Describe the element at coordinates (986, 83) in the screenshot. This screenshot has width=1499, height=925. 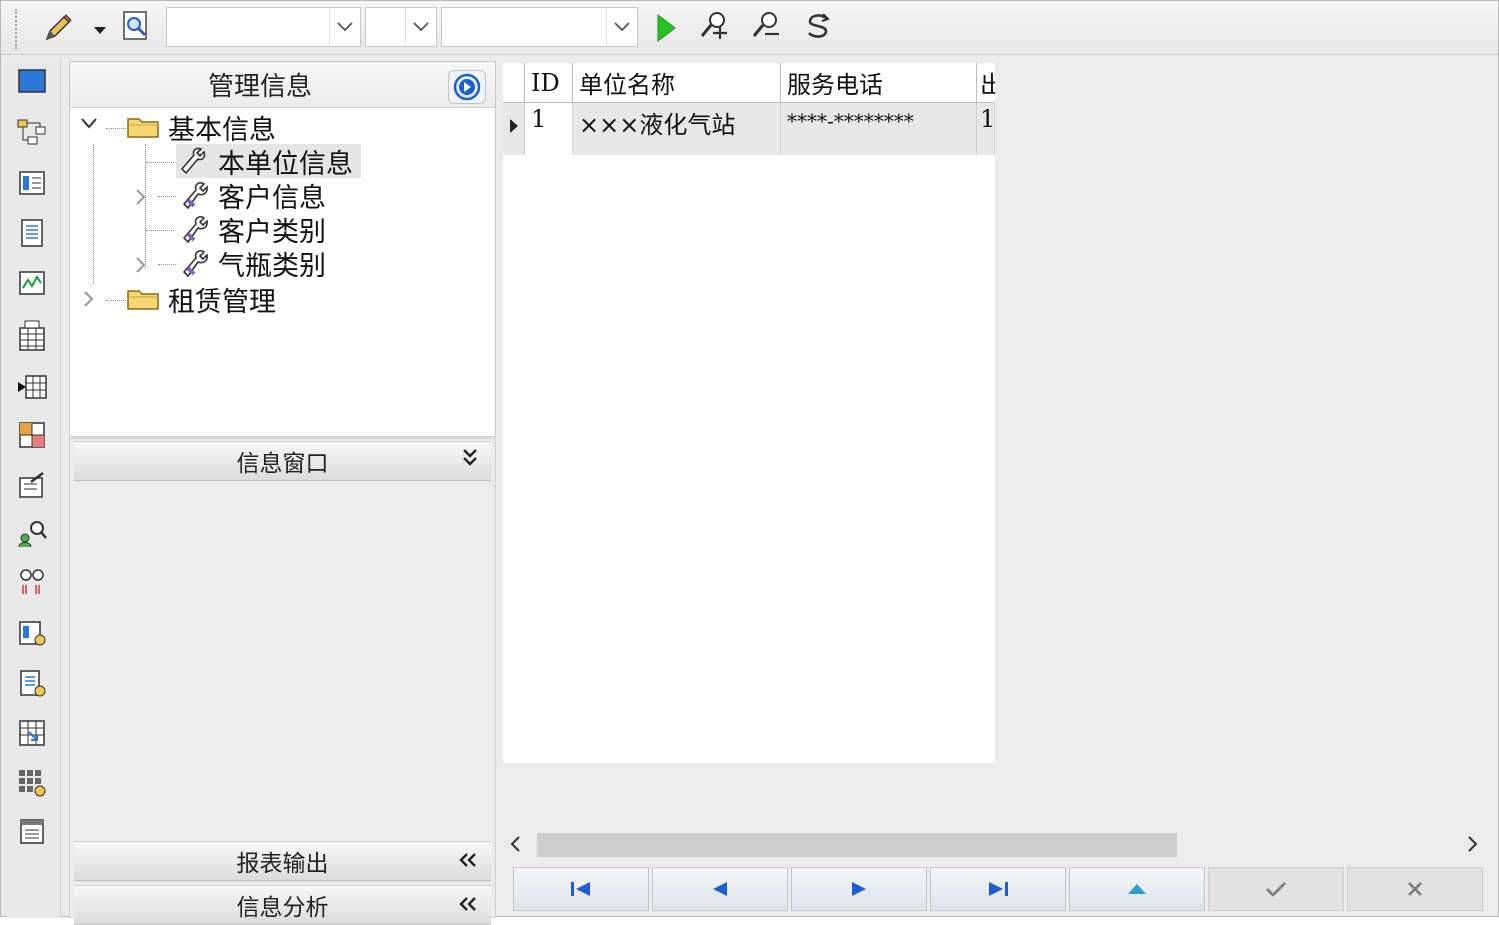
I see `column-header-truncated: 出` at that location.